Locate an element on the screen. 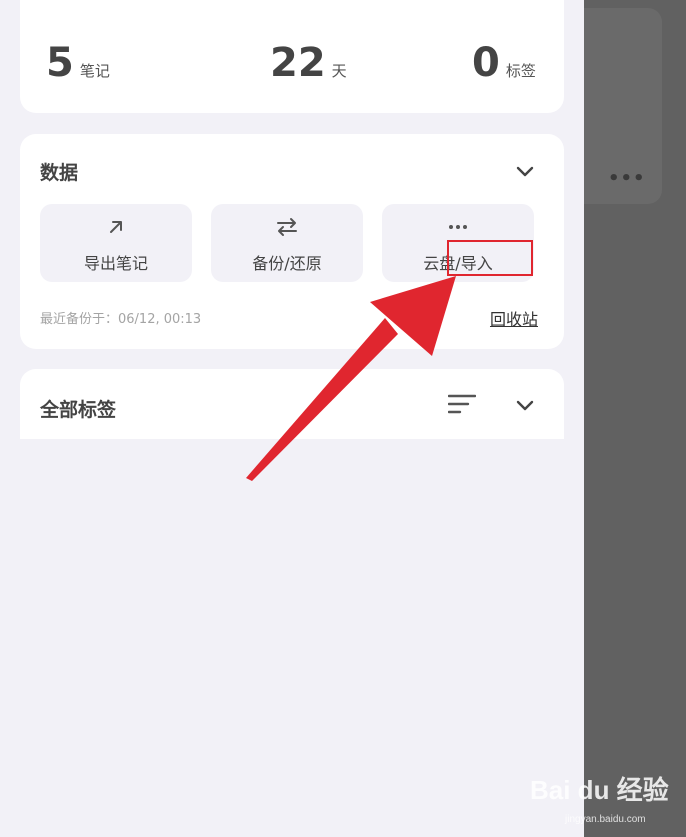 The width and height of the screenshot is (686, 837). watermark-url: jingyan.baidu.com is located at coordinates (605, 819).